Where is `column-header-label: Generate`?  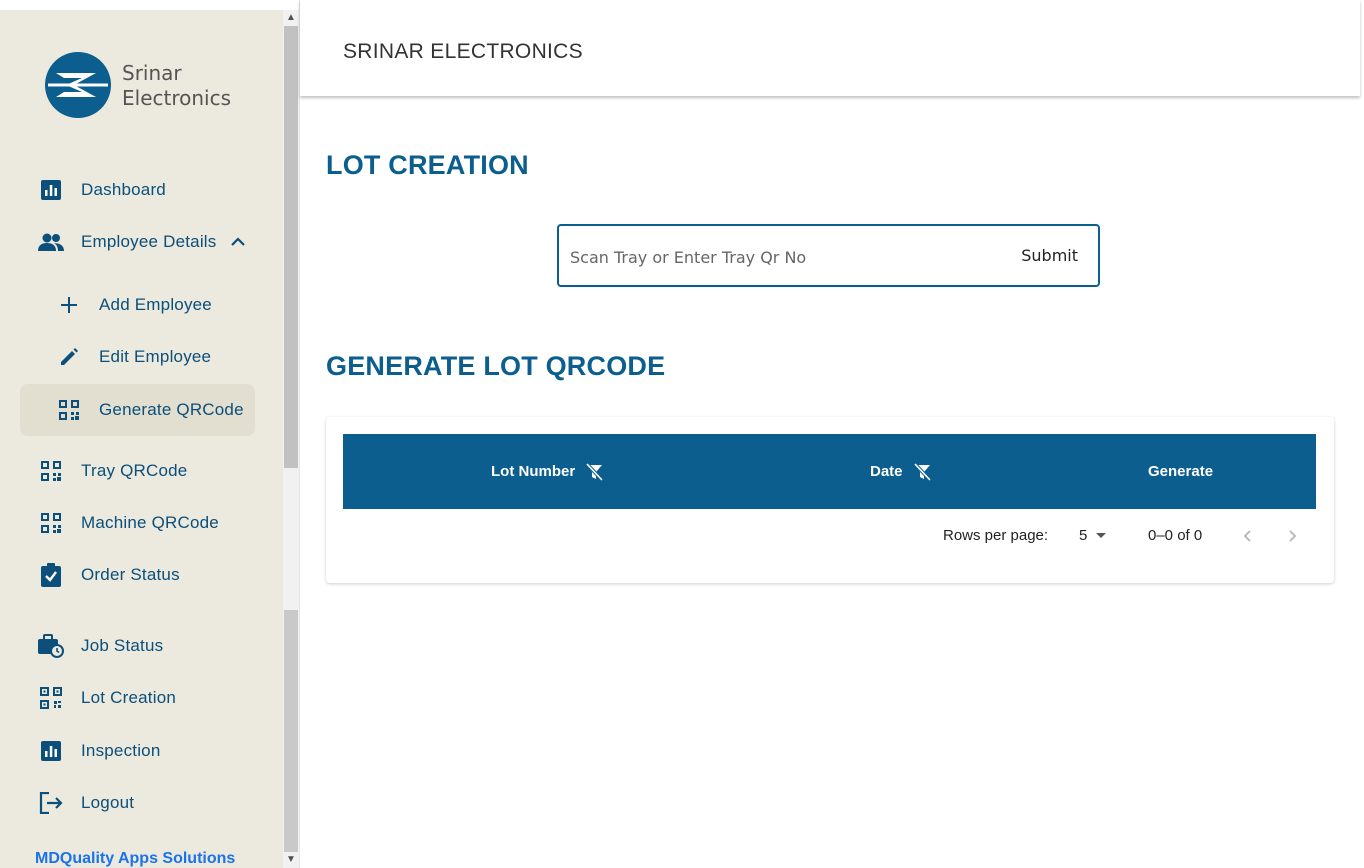 column-header-label: Generate is located at coordinates (1181, 471).